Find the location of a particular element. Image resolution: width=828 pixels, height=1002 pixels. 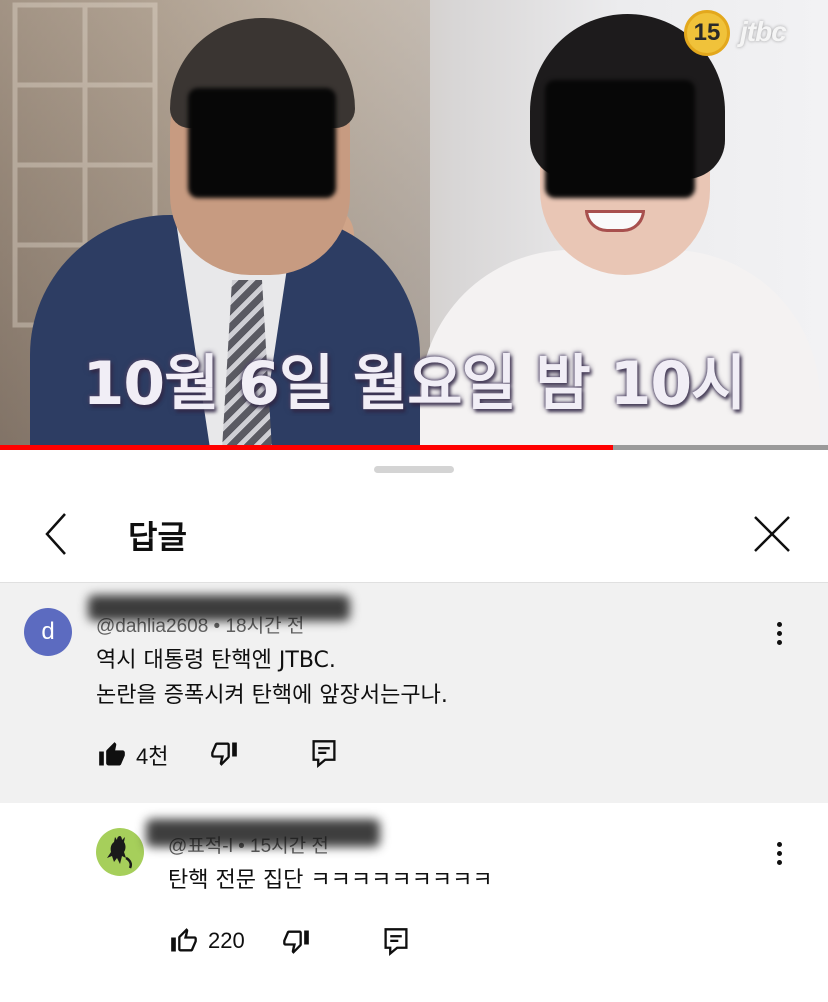

back-button is located at coordinates (56, 534).